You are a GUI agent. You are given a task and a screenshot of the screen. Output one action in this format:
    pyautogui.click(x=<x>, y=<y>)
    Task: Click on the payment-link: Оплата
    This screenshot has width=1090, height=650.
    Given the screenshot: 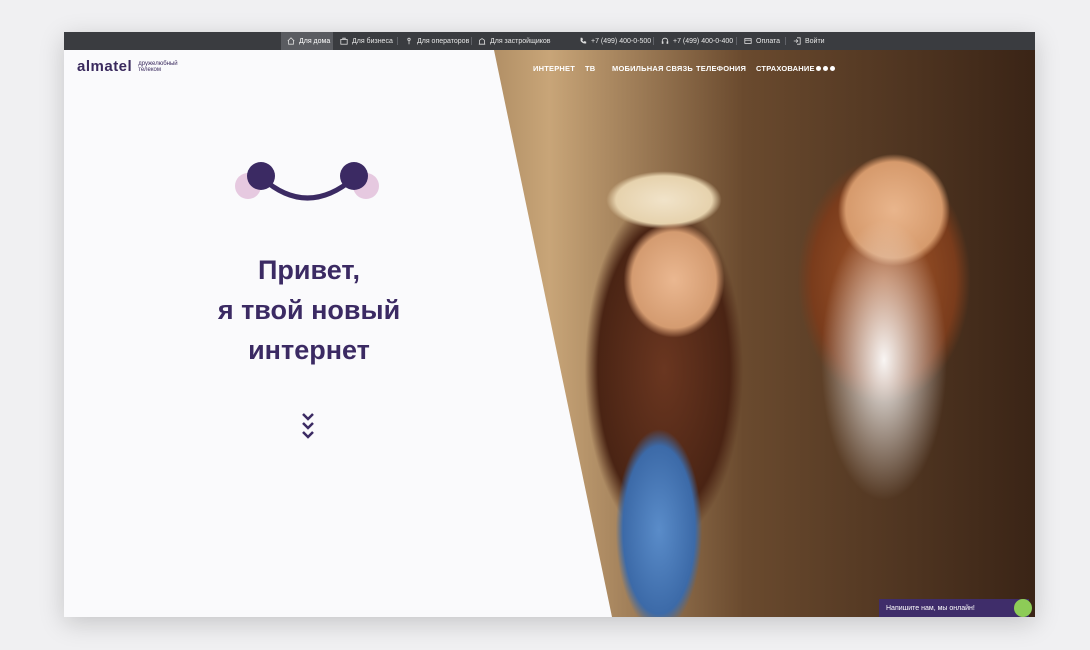 What is the action you would take?
    pyautogui.click(x=762, y=41)
    